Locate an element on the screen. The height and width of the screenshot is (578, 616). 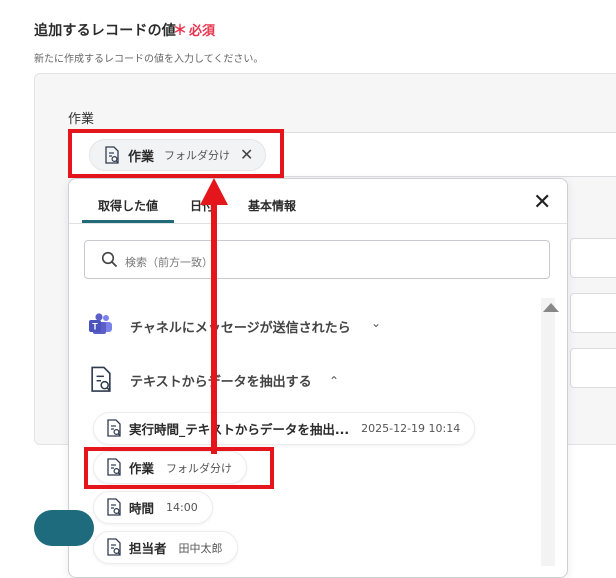
item-name: 担当者 is located at coordinates (148, 548).